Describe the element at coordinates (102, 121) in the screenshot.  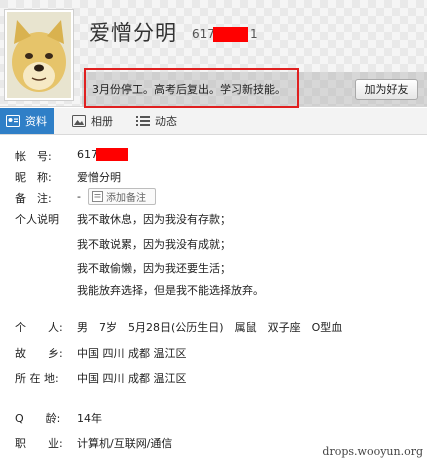
I see `tab-album-label: 相册` at that location.